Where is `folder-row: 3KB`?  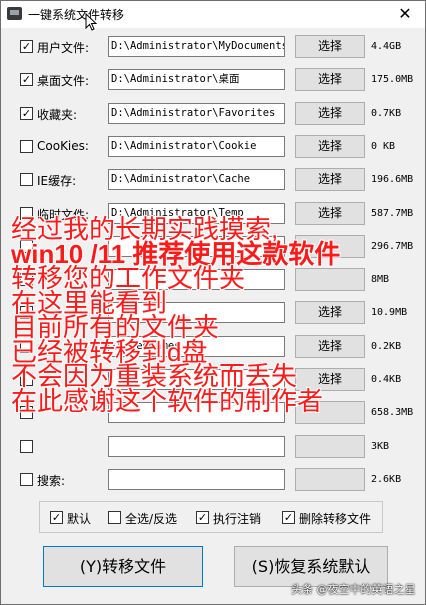 folder-row: 3KB is located at coordinates (213, 447).